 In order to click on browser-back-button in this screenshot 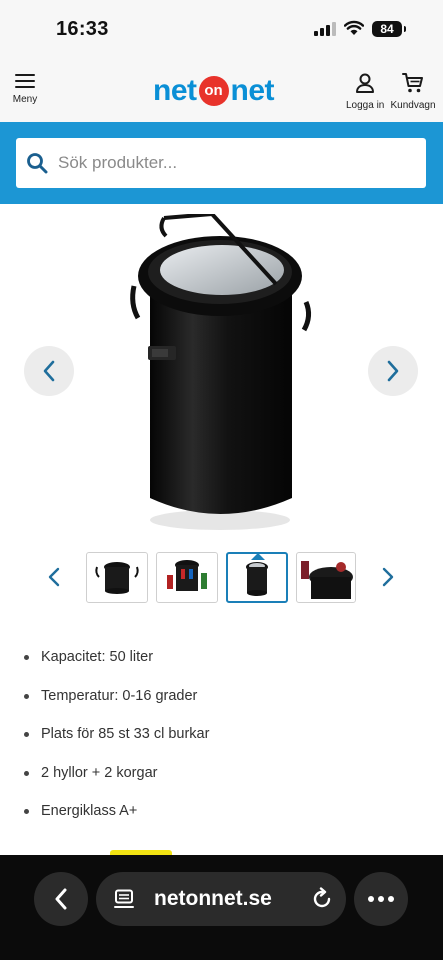, I will do `click(61, 899)`.